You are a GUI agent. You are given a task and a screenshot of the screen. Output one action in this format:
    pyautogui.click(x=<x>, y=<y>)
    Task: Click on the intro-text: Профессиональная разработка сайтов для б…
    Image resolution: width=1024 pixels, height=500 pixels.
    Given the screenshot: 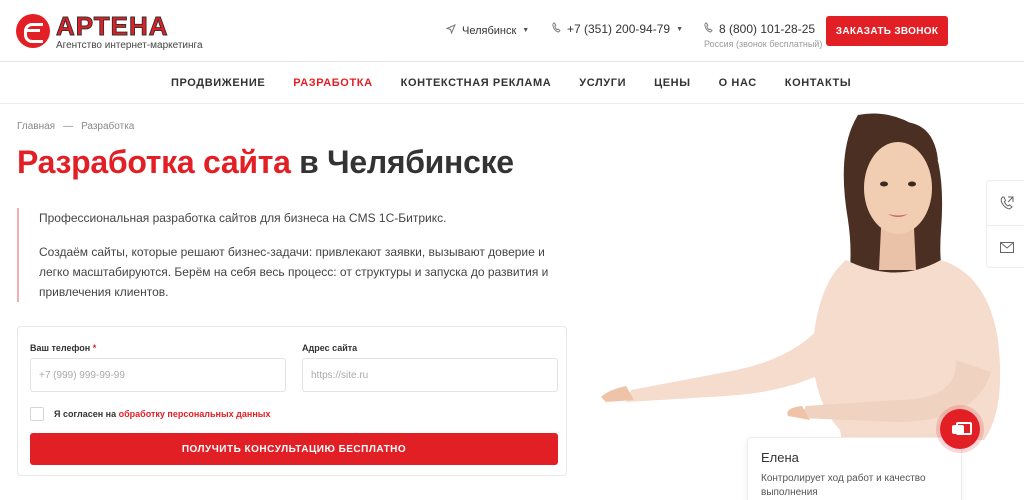 What is the action you would take?
    pyautogui.click(x=287, y=255)
    